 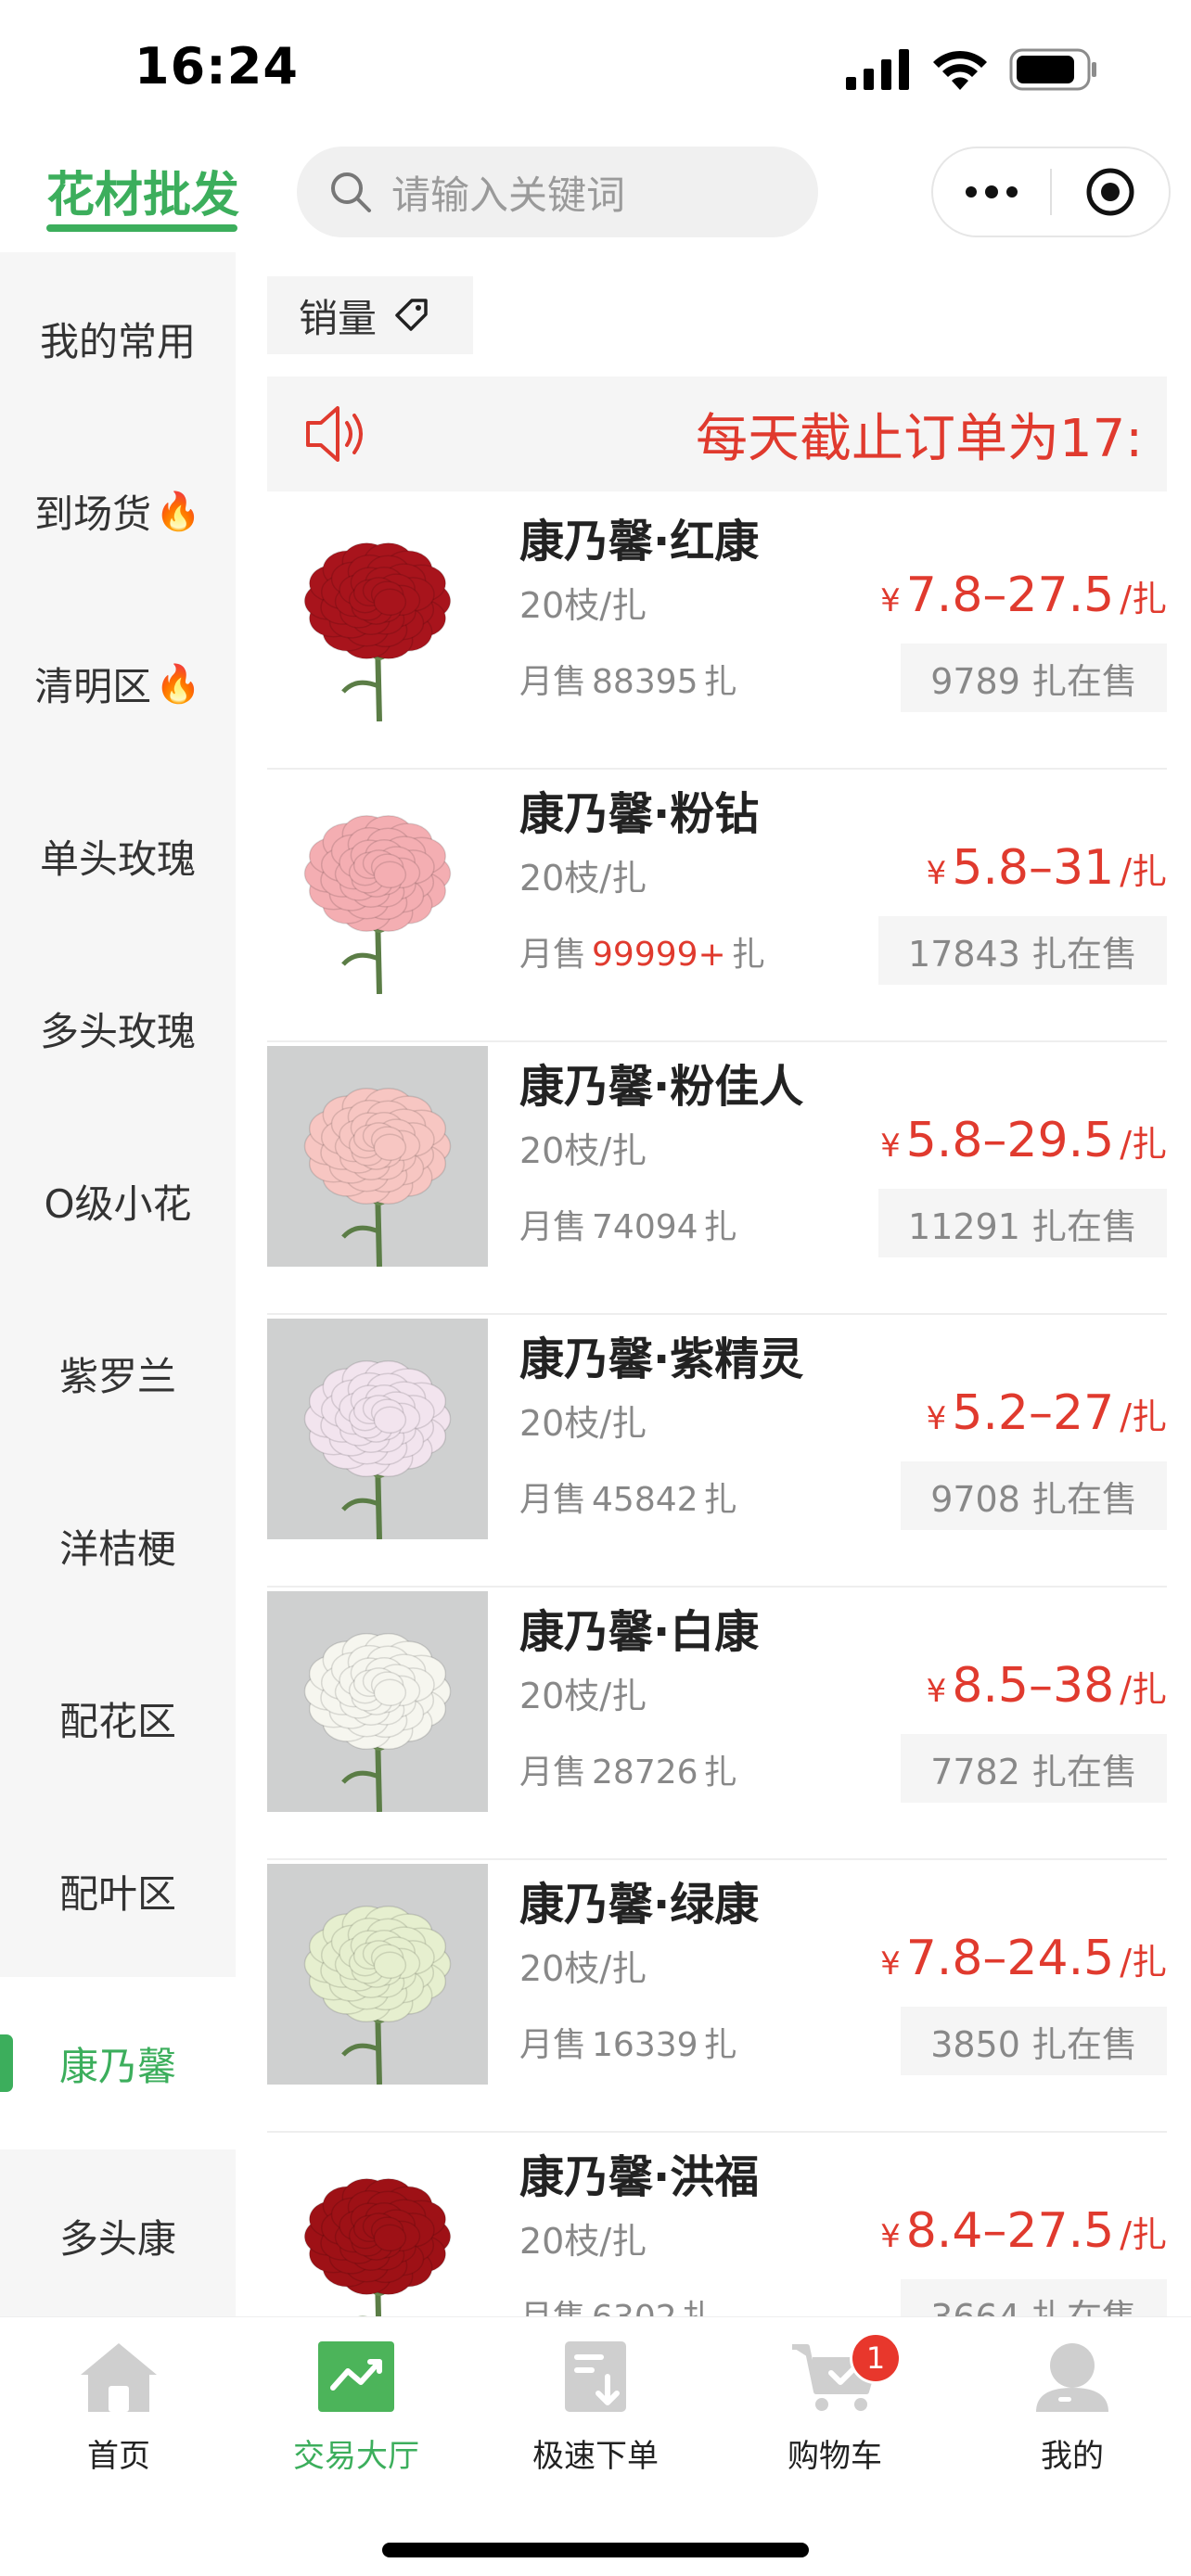 I want to click on product-price: ¥8.4–27.5/扎, so click(x=1023, y=2231).